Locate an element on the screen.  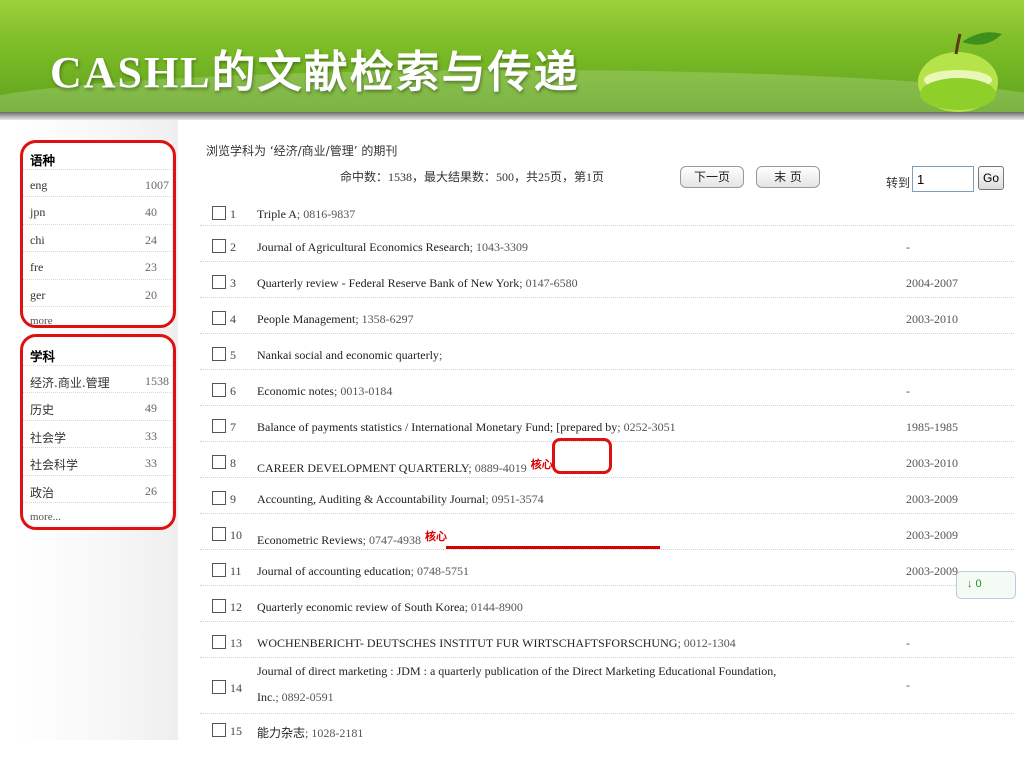
row-number: 11 is located at coordinates (236, 571).